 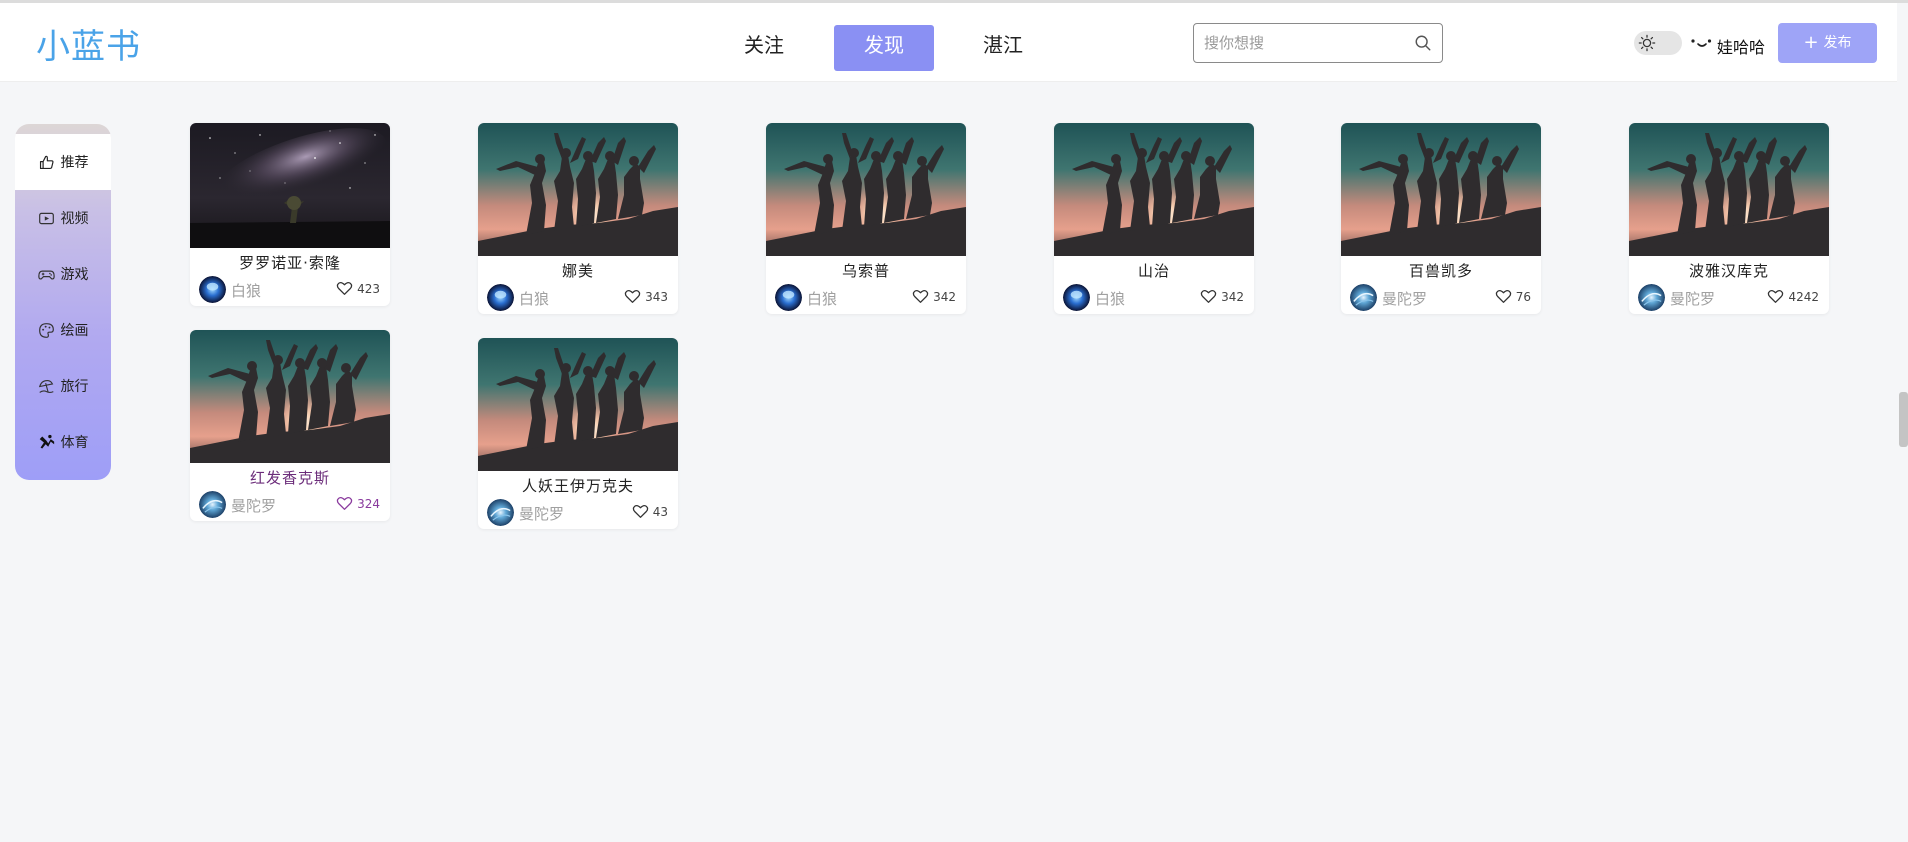 I want to click on search-icon, so click(x=1423, y=43).